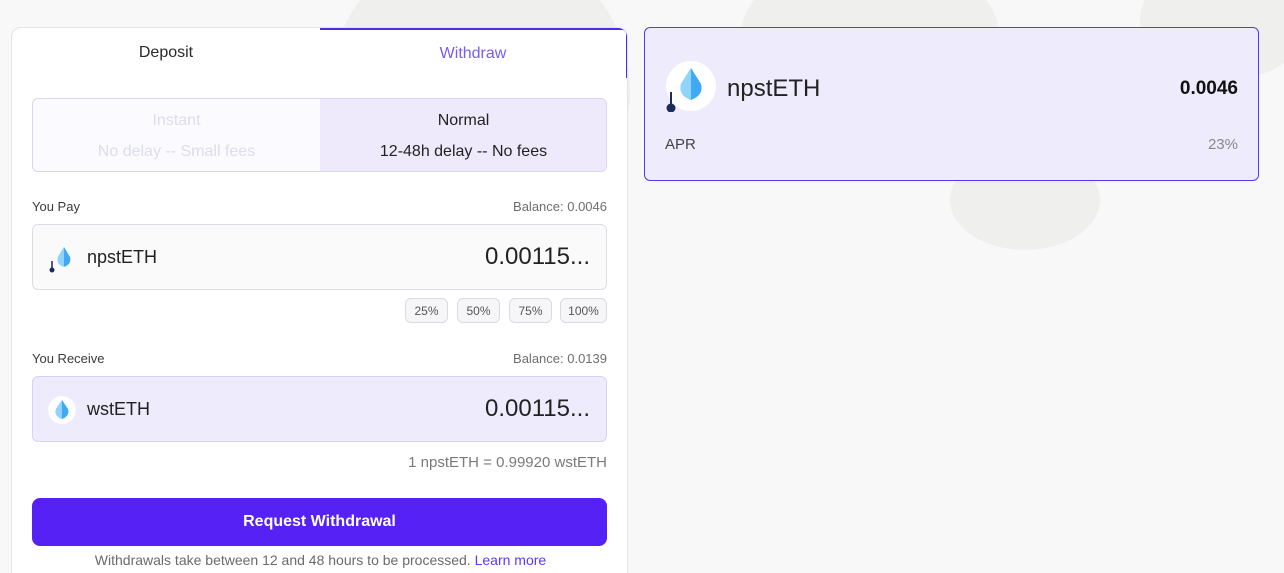 This screenshot has height=573, width=1284. What do you see at coordinates (560, 206) in the screenshot?
I see `pay-balance: Balance: 0.0046` at bounding box center [560, 206].